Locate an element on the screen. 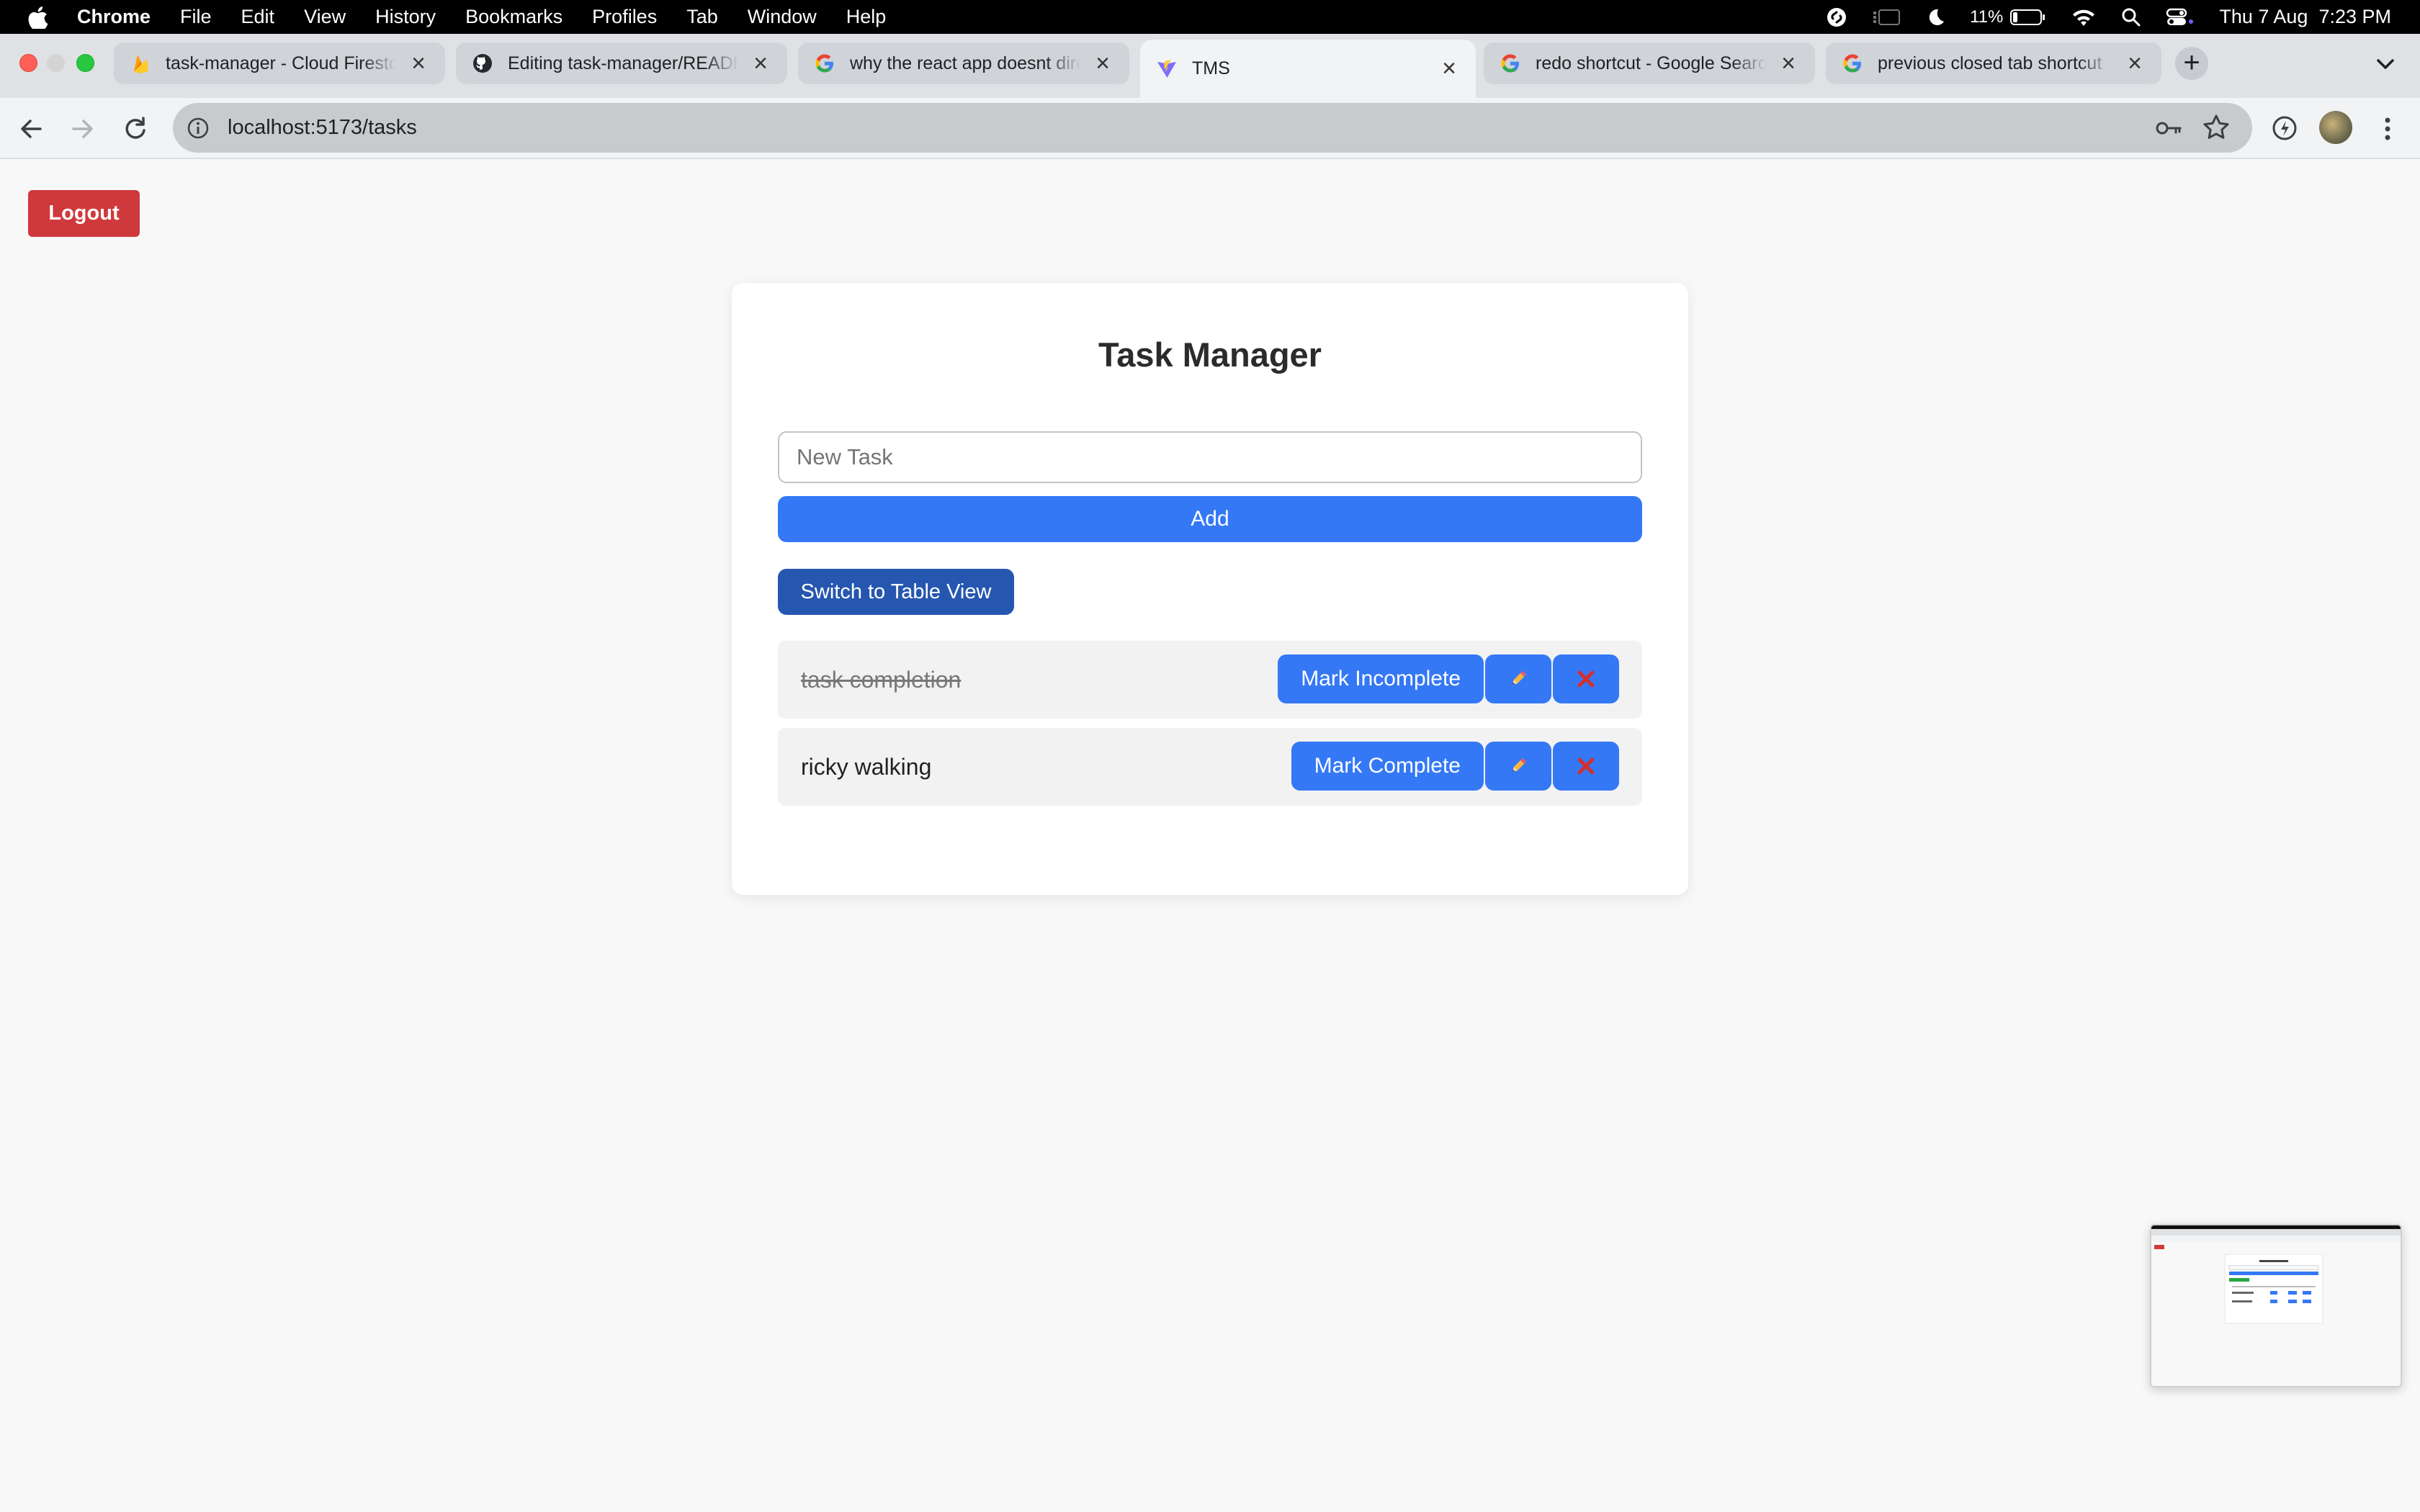  window-zoom-button is located at coordinates (85, 63).